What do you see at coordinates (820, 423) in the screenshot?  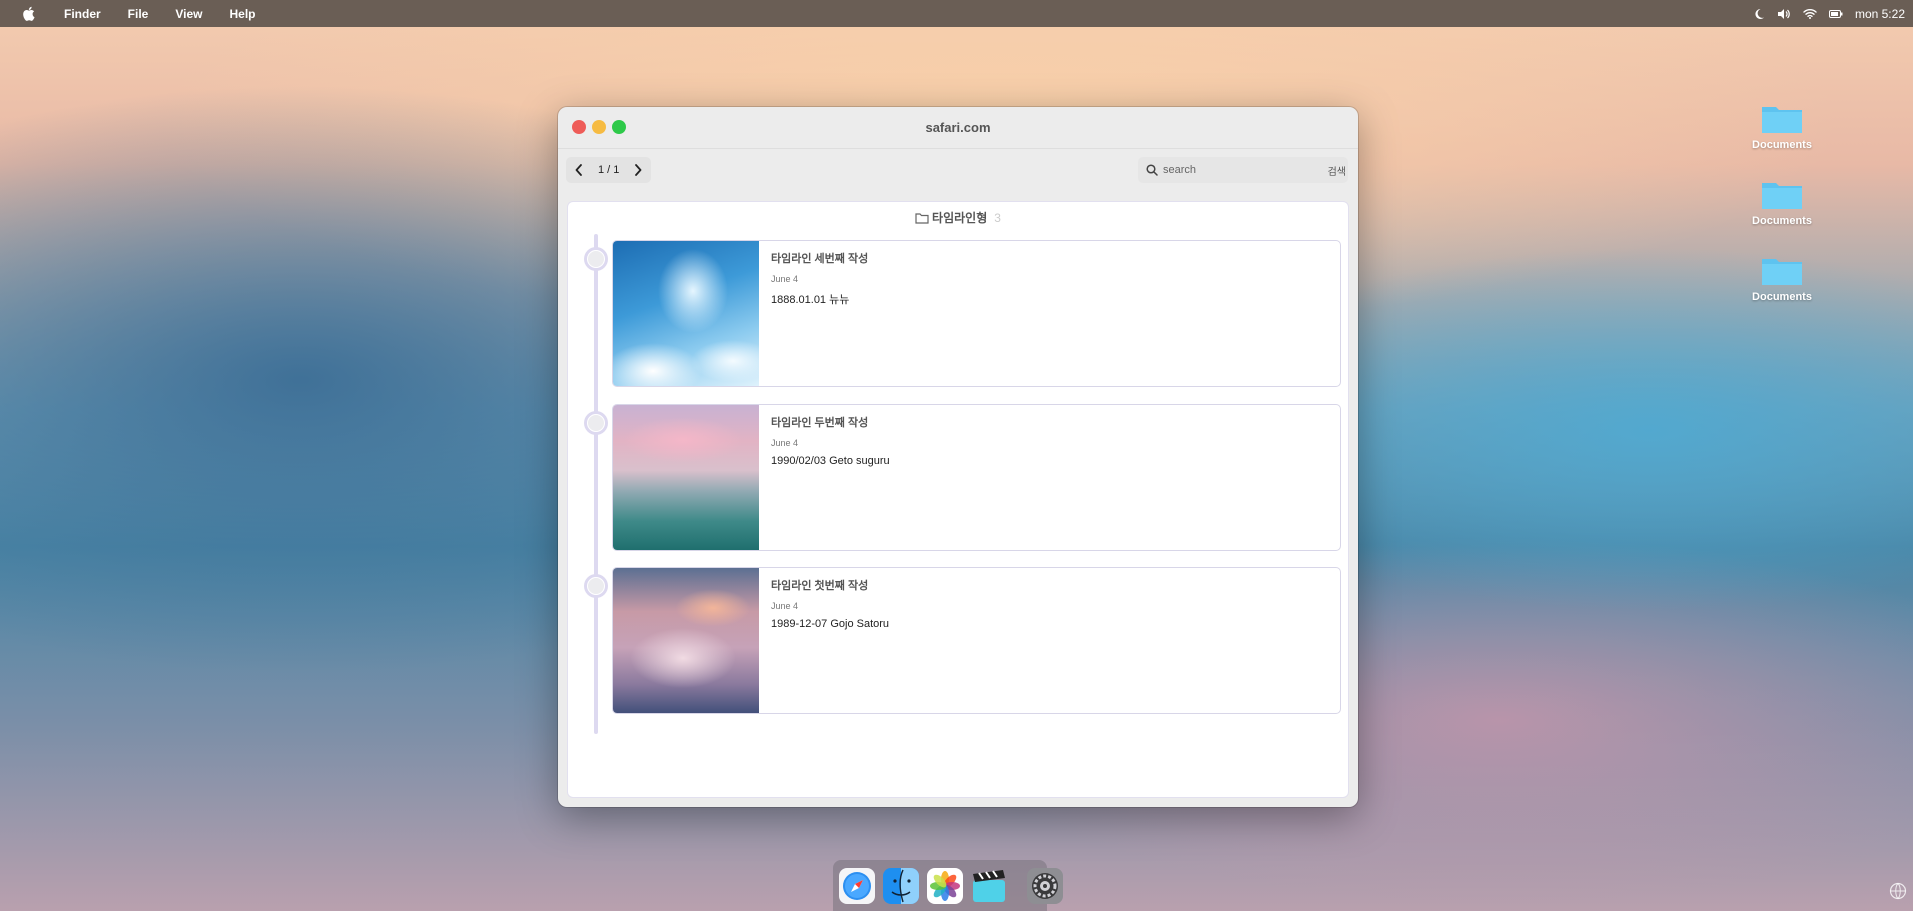 I see `entry-title: 타임라인 두번째 작성` at bounding box center [820, 423].